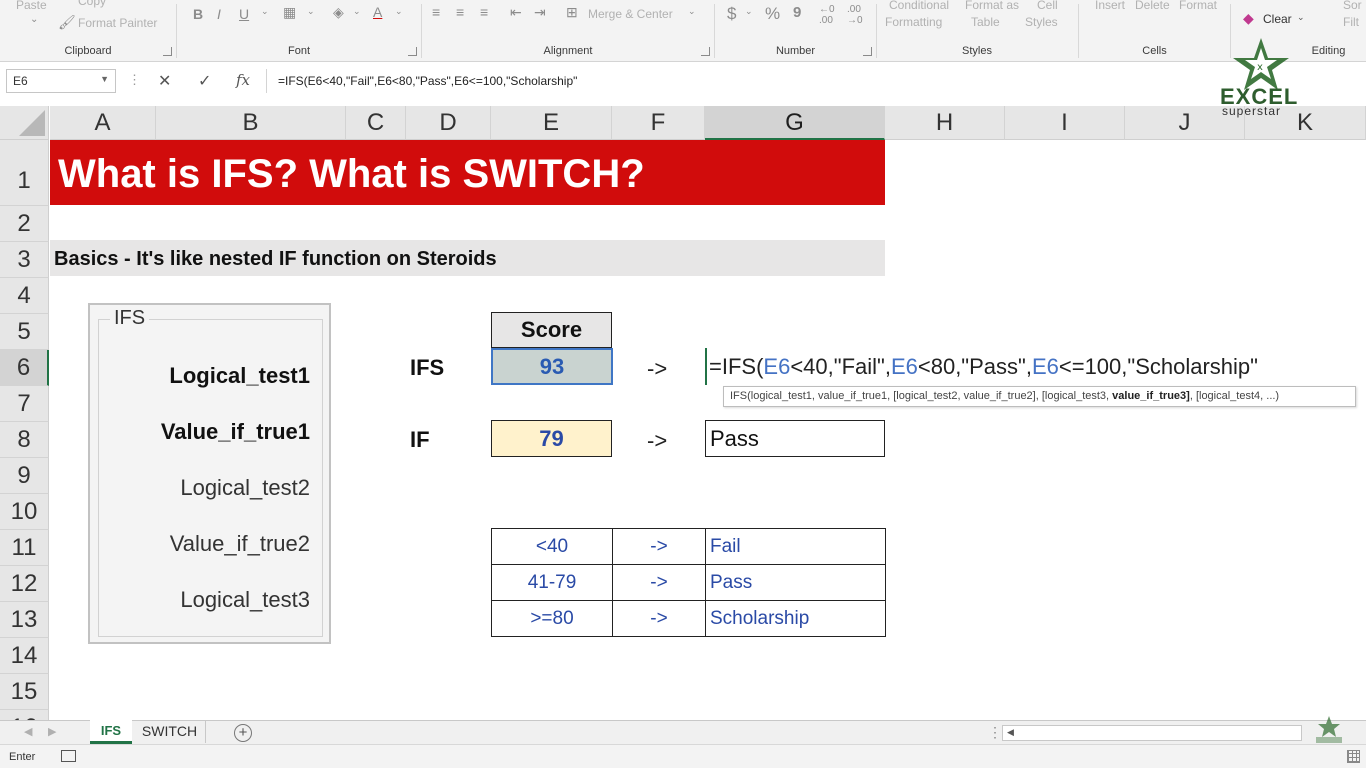 The image size is (1366, 768). Describe the element at coordinates (1047, 6) in the screenshot. I see `cell-text: Cell` at that location.